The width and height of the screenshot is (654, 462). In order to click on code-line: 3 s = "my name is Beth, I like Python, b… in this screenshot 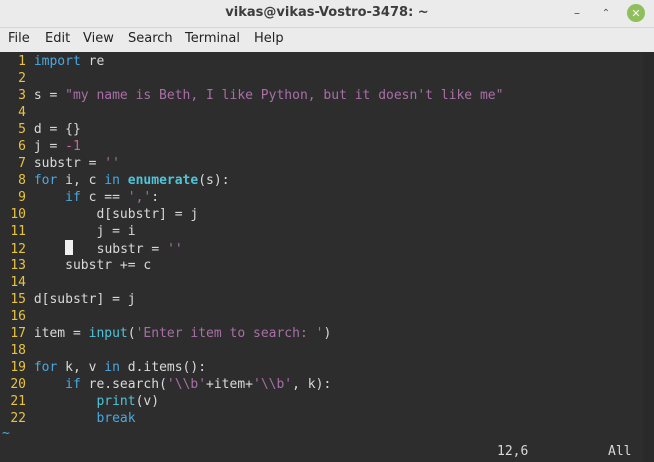, I will do `click(251, 95)`.